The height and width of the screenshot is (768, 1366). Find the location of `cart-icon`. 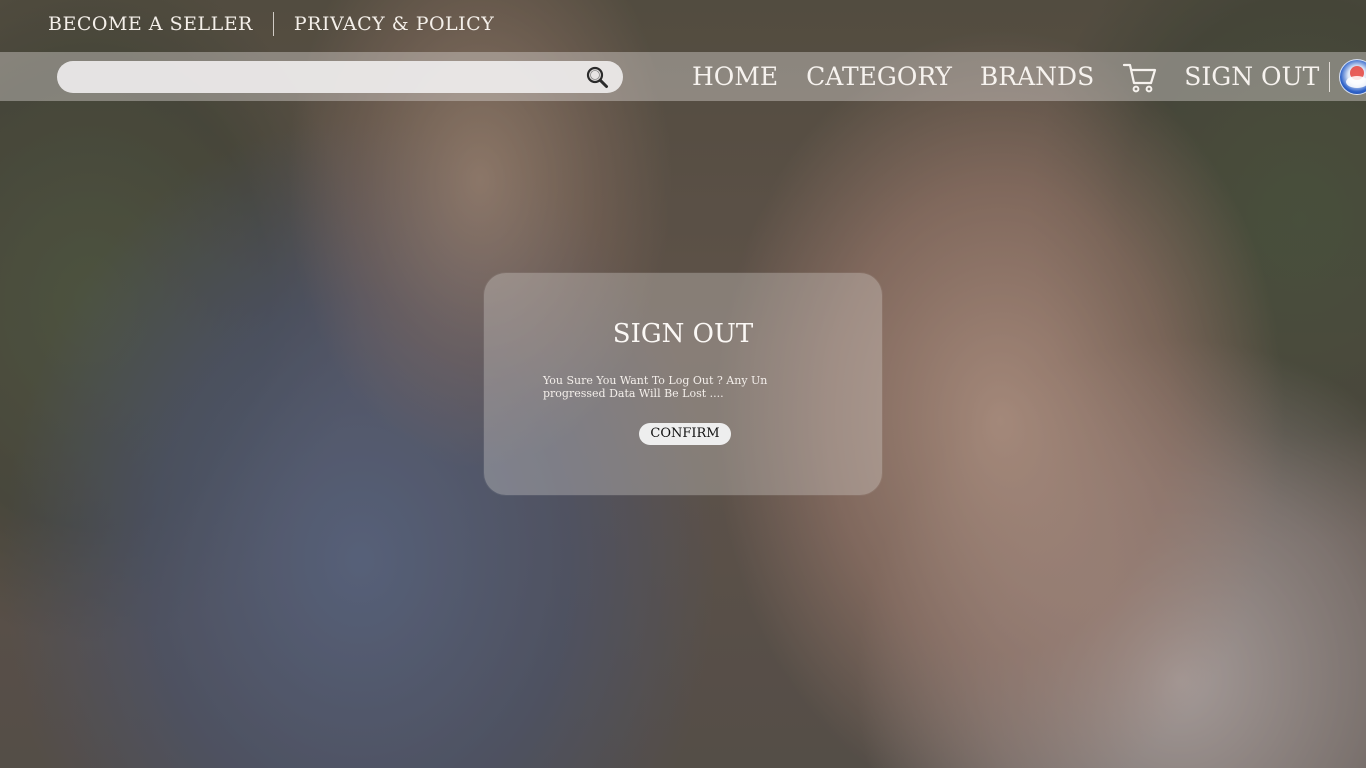

cart-icon is located at coordinates (1140, 77).